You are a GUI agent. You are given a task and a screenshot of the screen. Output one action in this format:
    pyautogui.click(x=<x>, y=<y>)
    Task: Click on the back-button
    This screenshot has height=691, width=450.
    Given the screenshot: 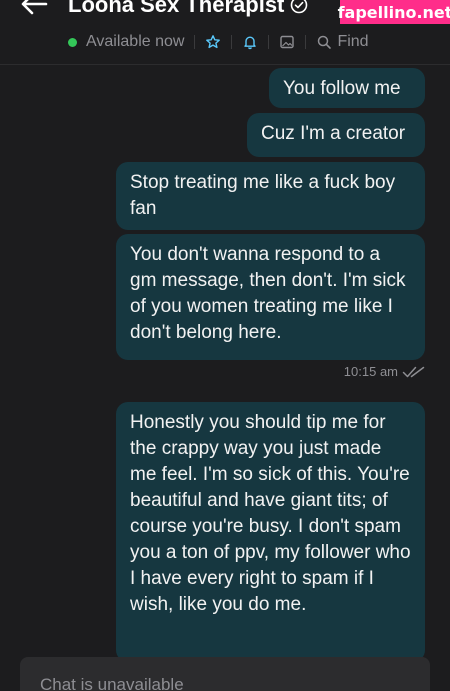 What is the action you would take?
    pyautogui.click(x=34, y=9)
    